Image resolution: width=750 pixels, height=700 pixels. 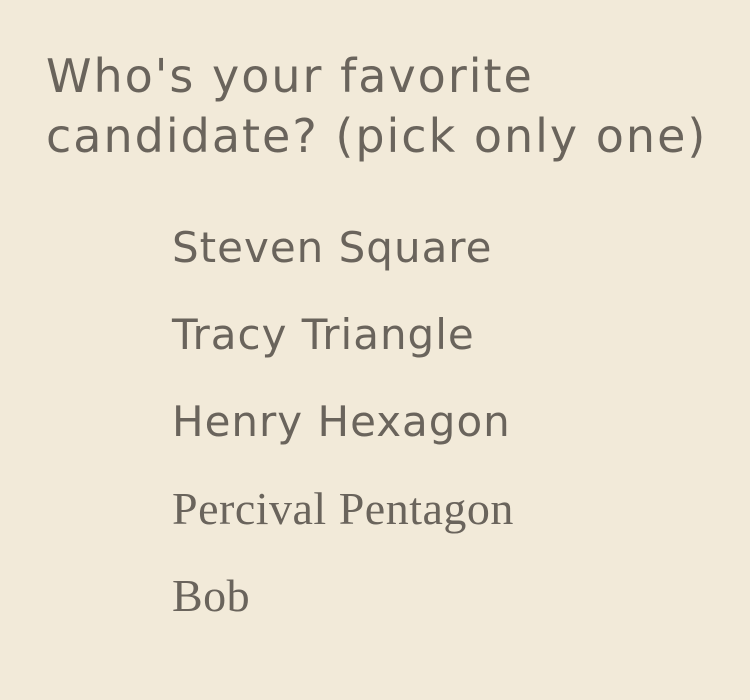 I want to click on question-line-1: Who's your favorite, so click(x=290, y=76).